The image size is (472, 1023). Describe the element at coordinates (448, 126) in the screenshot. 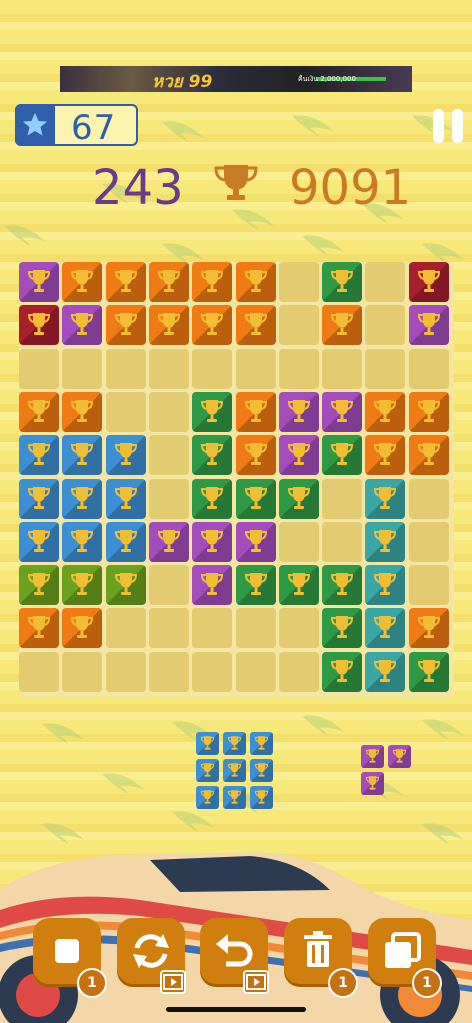

I see `pause-button` at that location.